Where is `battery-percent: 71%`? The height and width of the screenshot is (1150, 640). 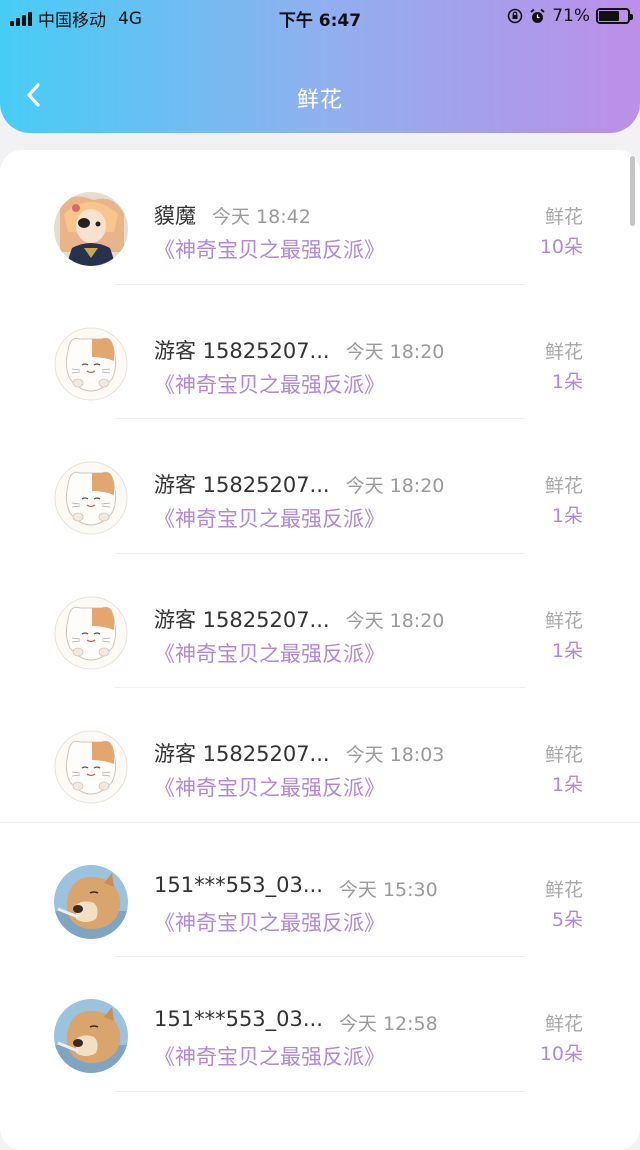 battery-percent: 71% is located at coordinates (571, 16).